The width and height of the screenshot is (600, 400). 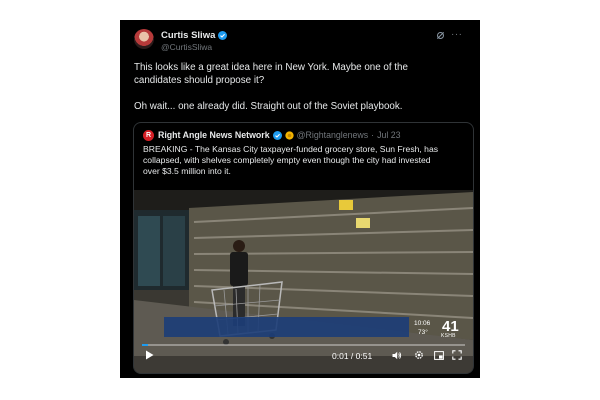 What do you see at coordinates (440, 35) in the screenshot?
I see `grok-icon` at bounding box center [440, 35].